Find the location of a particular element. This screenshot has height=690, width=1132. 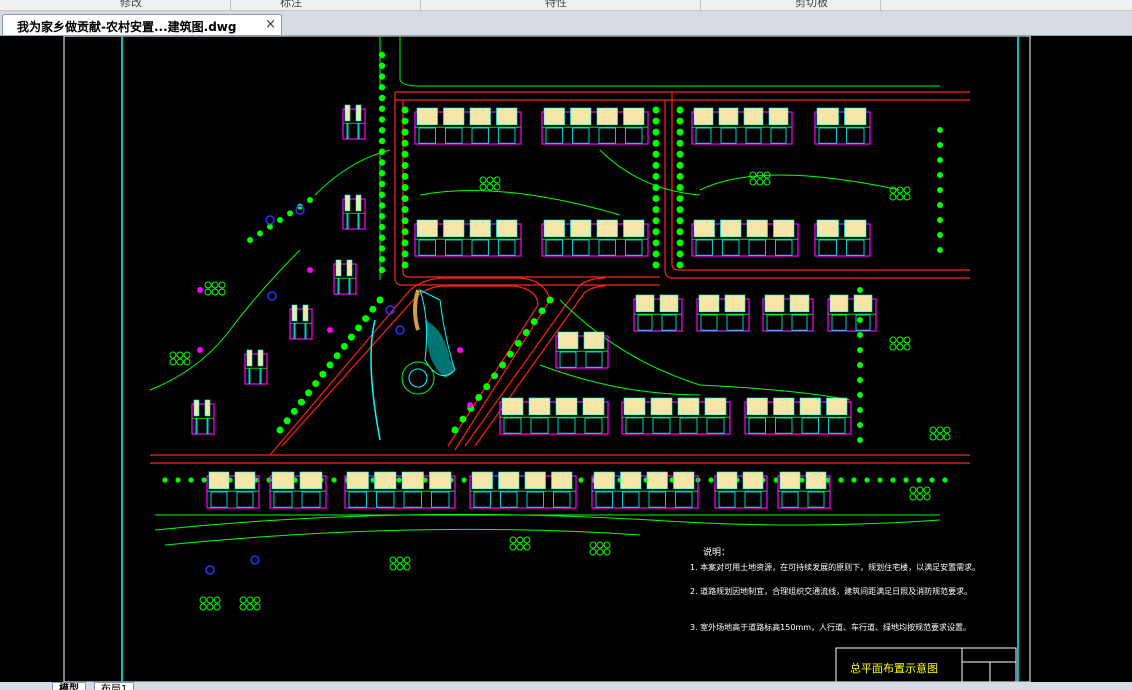

note-item: 1. 本案对可用土地资源，在可持续发展的原则下，规划住宅楼，以满足安置需求。 is located at coordinates (835, 567).